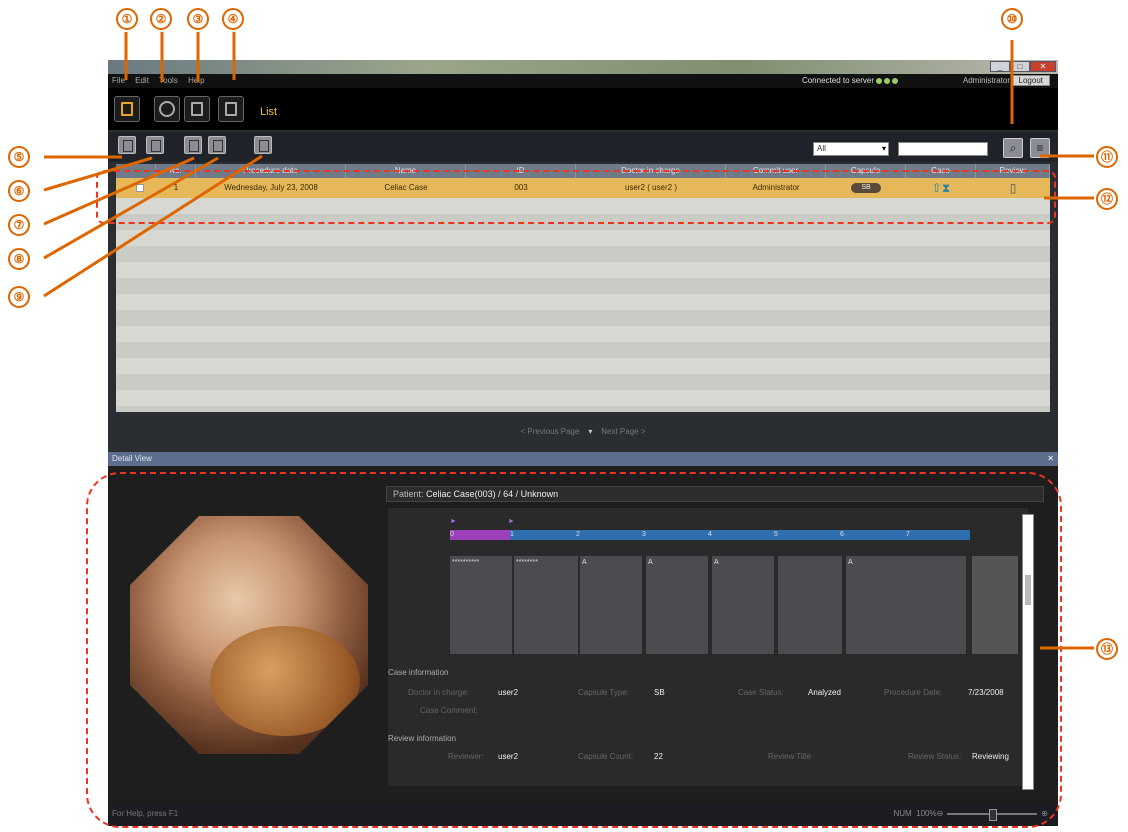 This screenshot has width=1128, height=832. What do you see at coordinates (1012, 19) in the screenshot?
I see `callout-10: ⑩` at bounding box center [1012, 19].